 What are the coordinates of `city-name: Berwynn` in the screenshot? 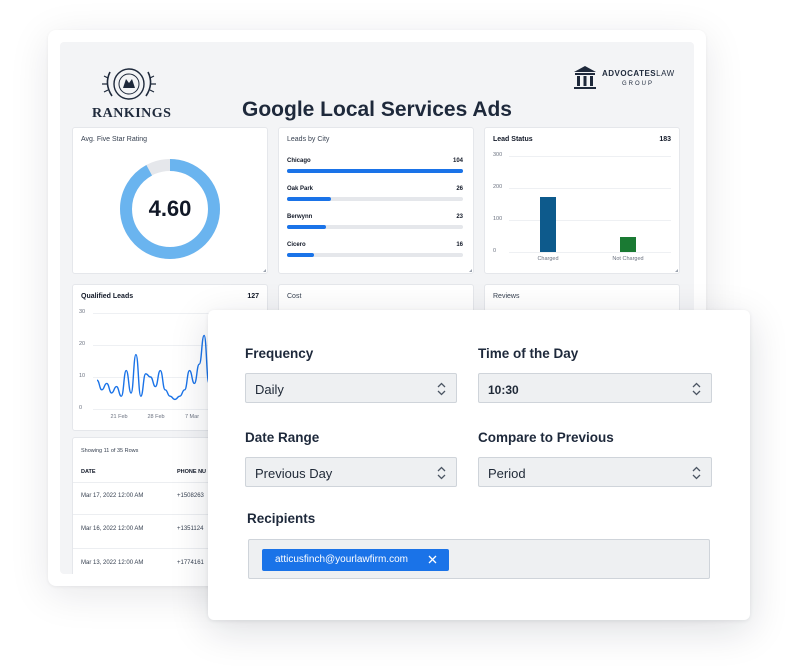 It's located at (300, 217).